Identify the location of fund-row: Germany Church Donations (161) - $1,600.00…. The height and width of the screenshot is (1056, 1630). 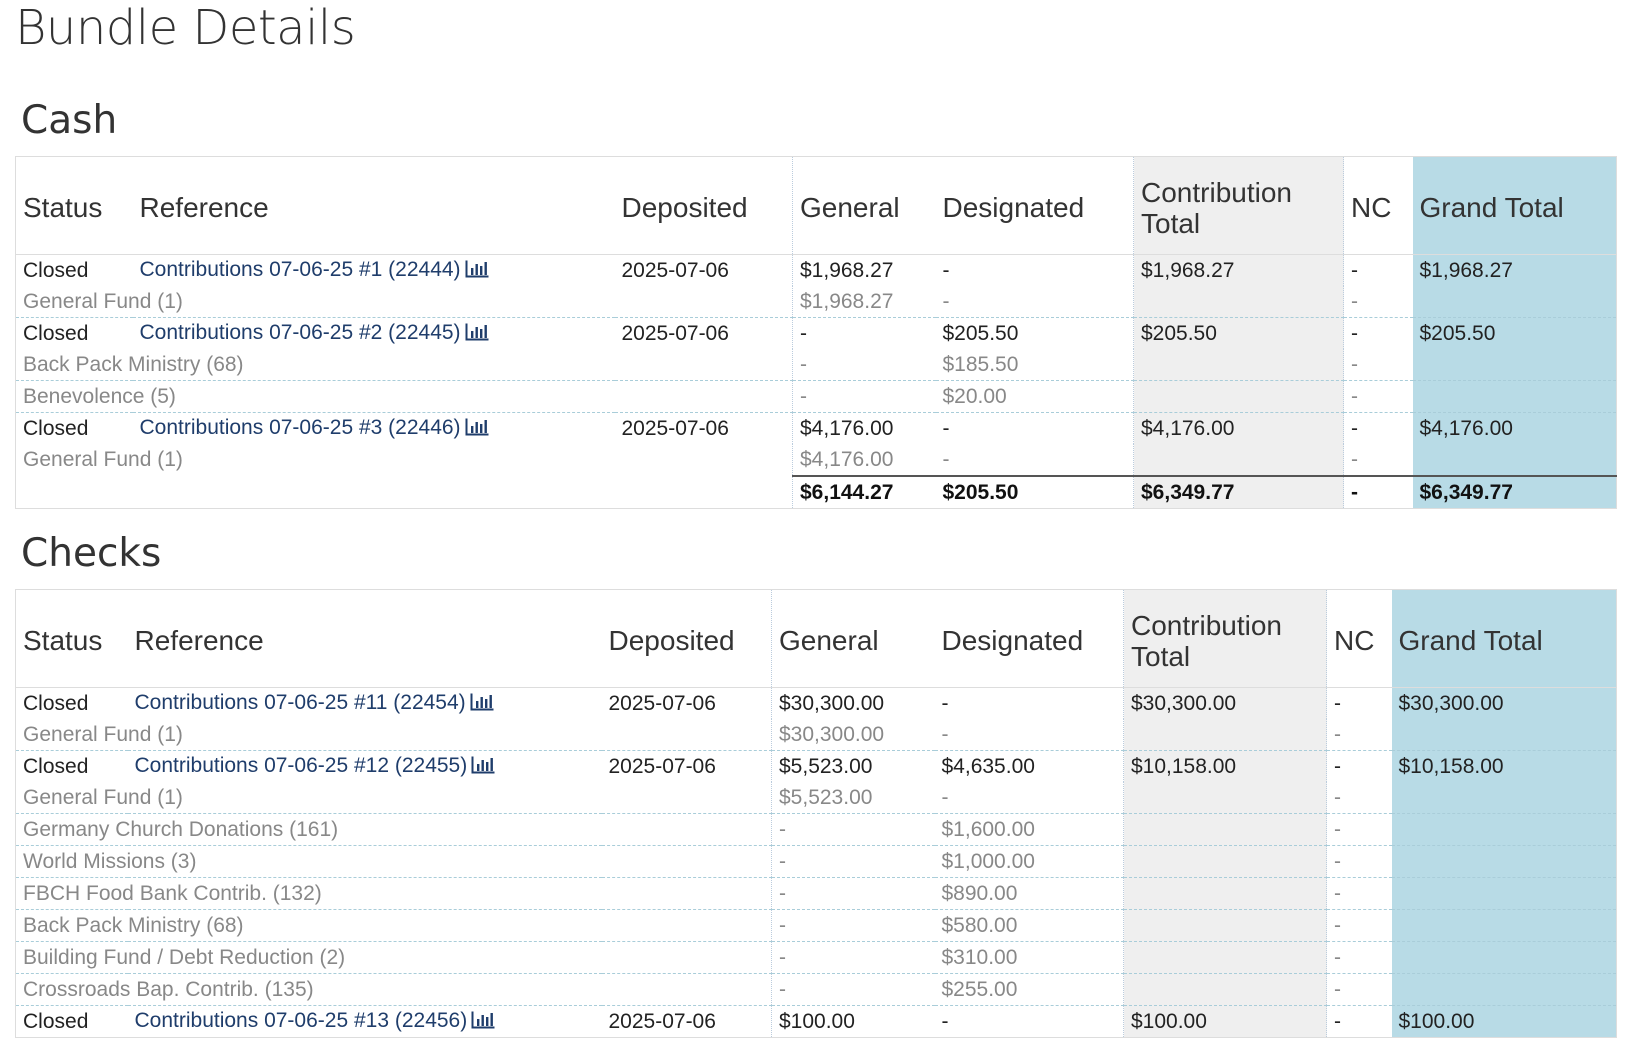
(816, 829).